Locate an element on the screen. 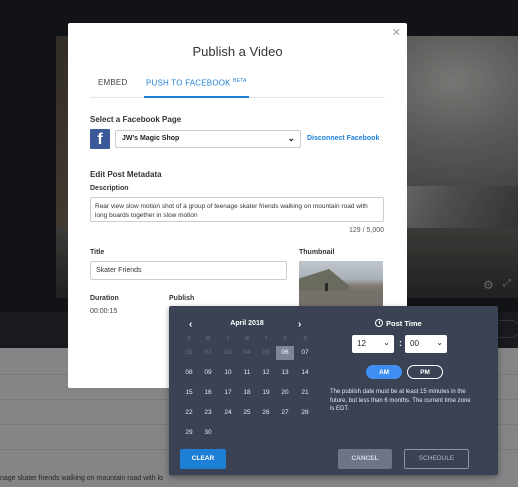 The width and height of the screenshot is (518, 487). calendar-day: 19 is located at coordinates (266, 393).